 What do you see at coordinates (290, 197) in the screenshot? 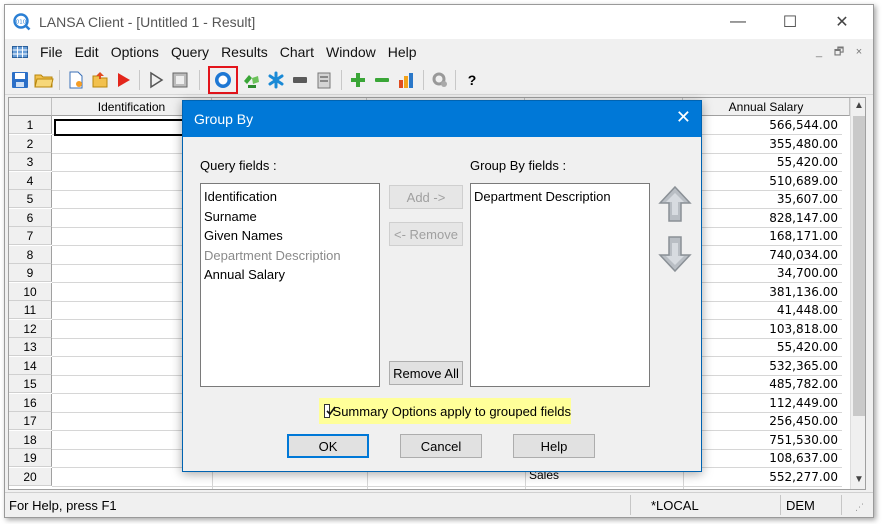
I see `list-item: Identification` at bounding box center [290, 197].